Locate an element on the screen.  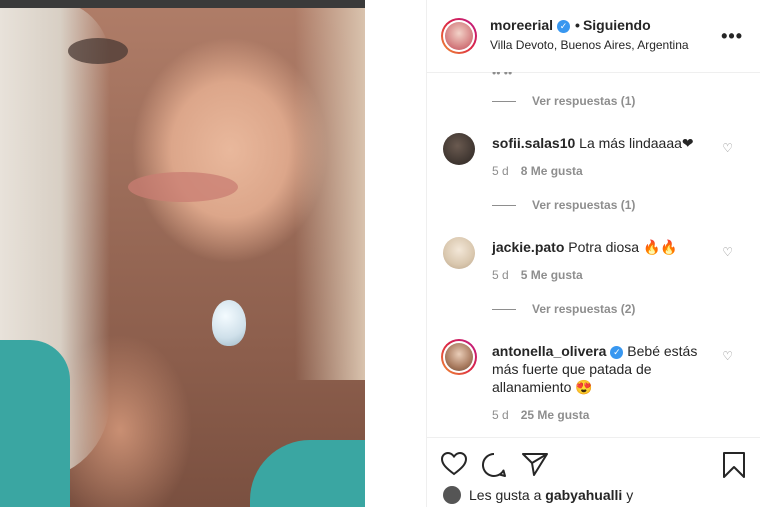
post-location: Villa Devoto, Buenos Aires, Argentina is located at coordinates (589, 45).